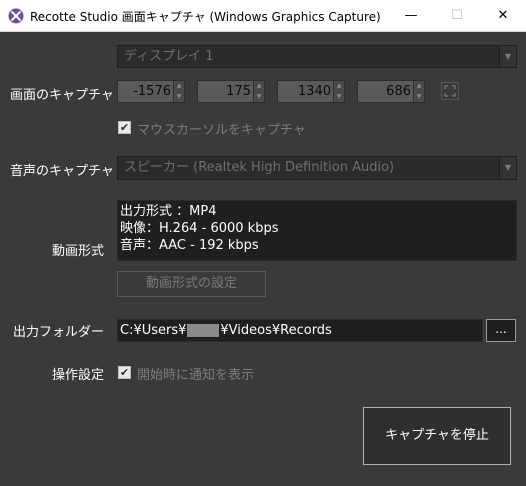  Describe the element at coordinates (124, 127) in the screenshot. I see `cursor-capture-checkbox: ✔` at that location.